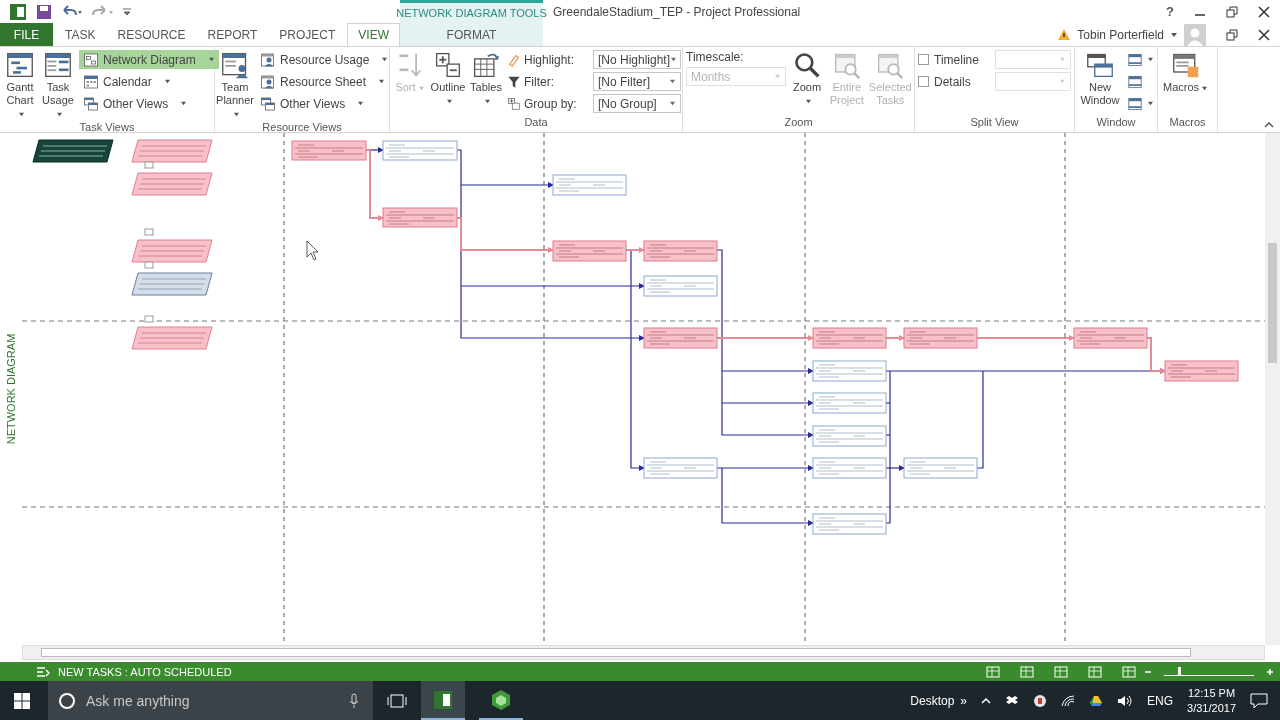 The image size is (1280, 720). Describe the element at coordinates (471, 34) in the screenshot. I see `ribbon-tab: FORMAT` at that location.